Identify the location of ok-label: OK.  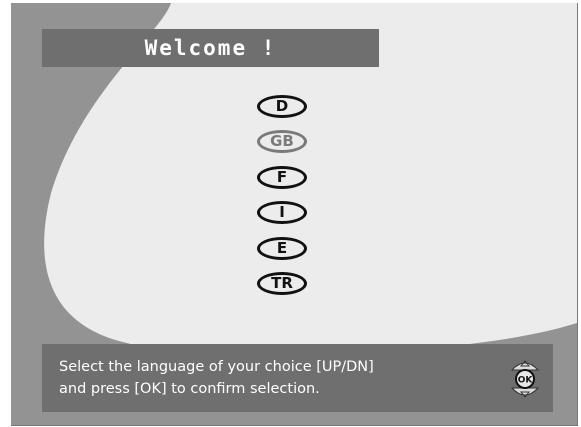
(526, 381).